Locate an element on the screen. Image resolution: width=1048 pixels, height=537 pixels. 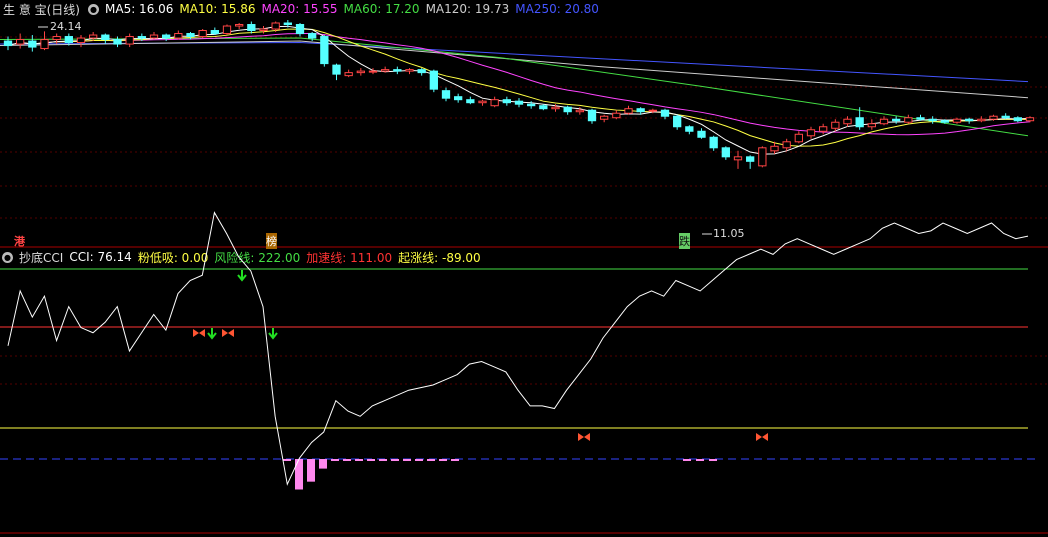
event-mark-mid: 榜 is located at coordinates (271, 241).